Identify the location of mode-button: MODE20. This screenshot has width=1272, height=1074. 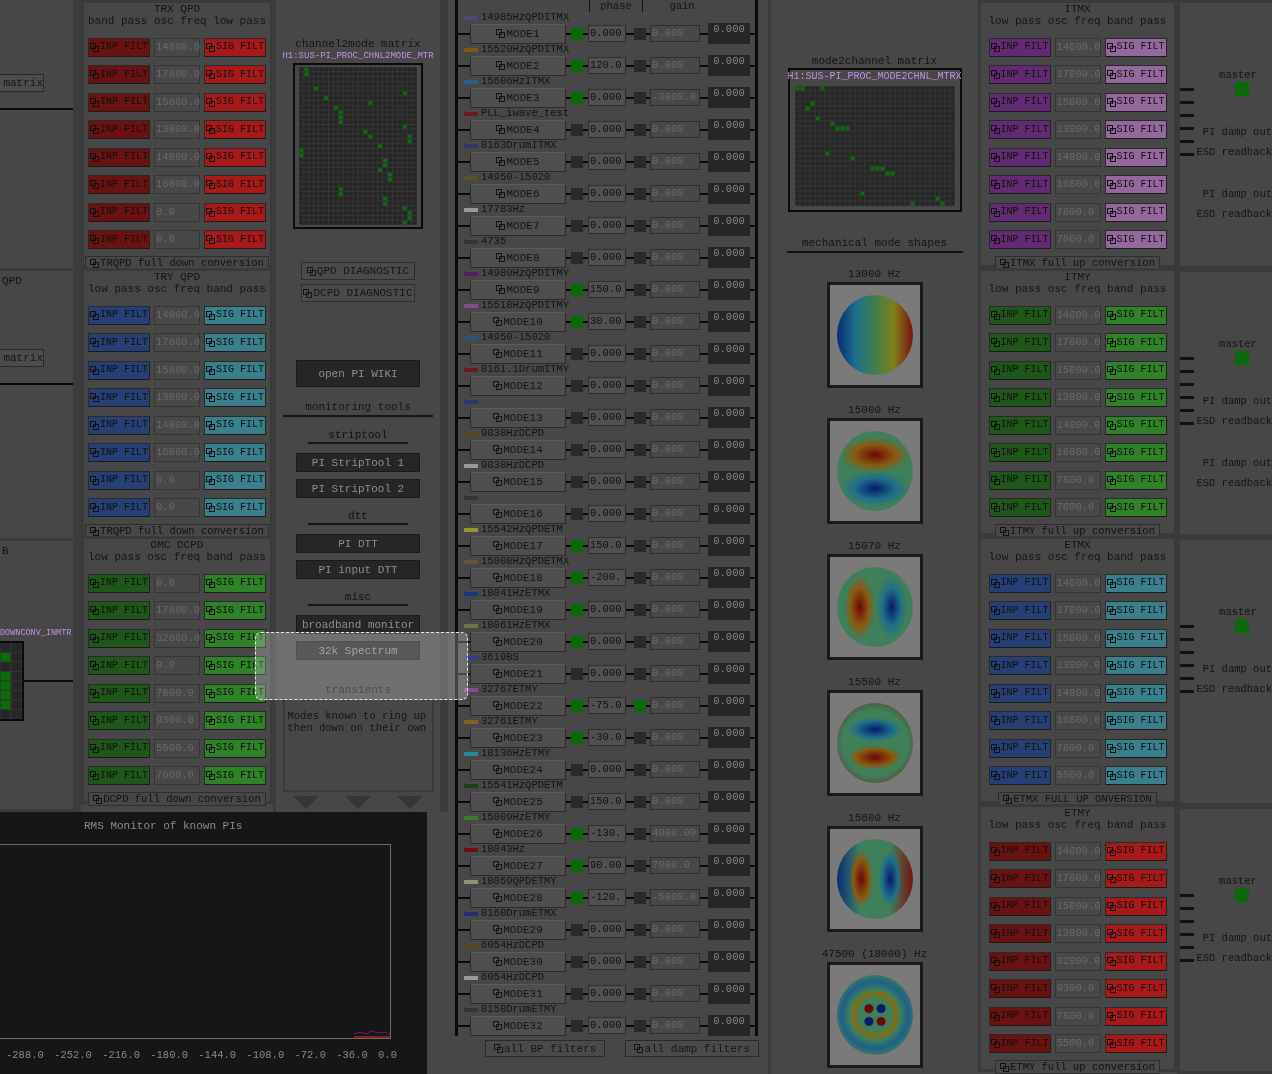
(518, 641).